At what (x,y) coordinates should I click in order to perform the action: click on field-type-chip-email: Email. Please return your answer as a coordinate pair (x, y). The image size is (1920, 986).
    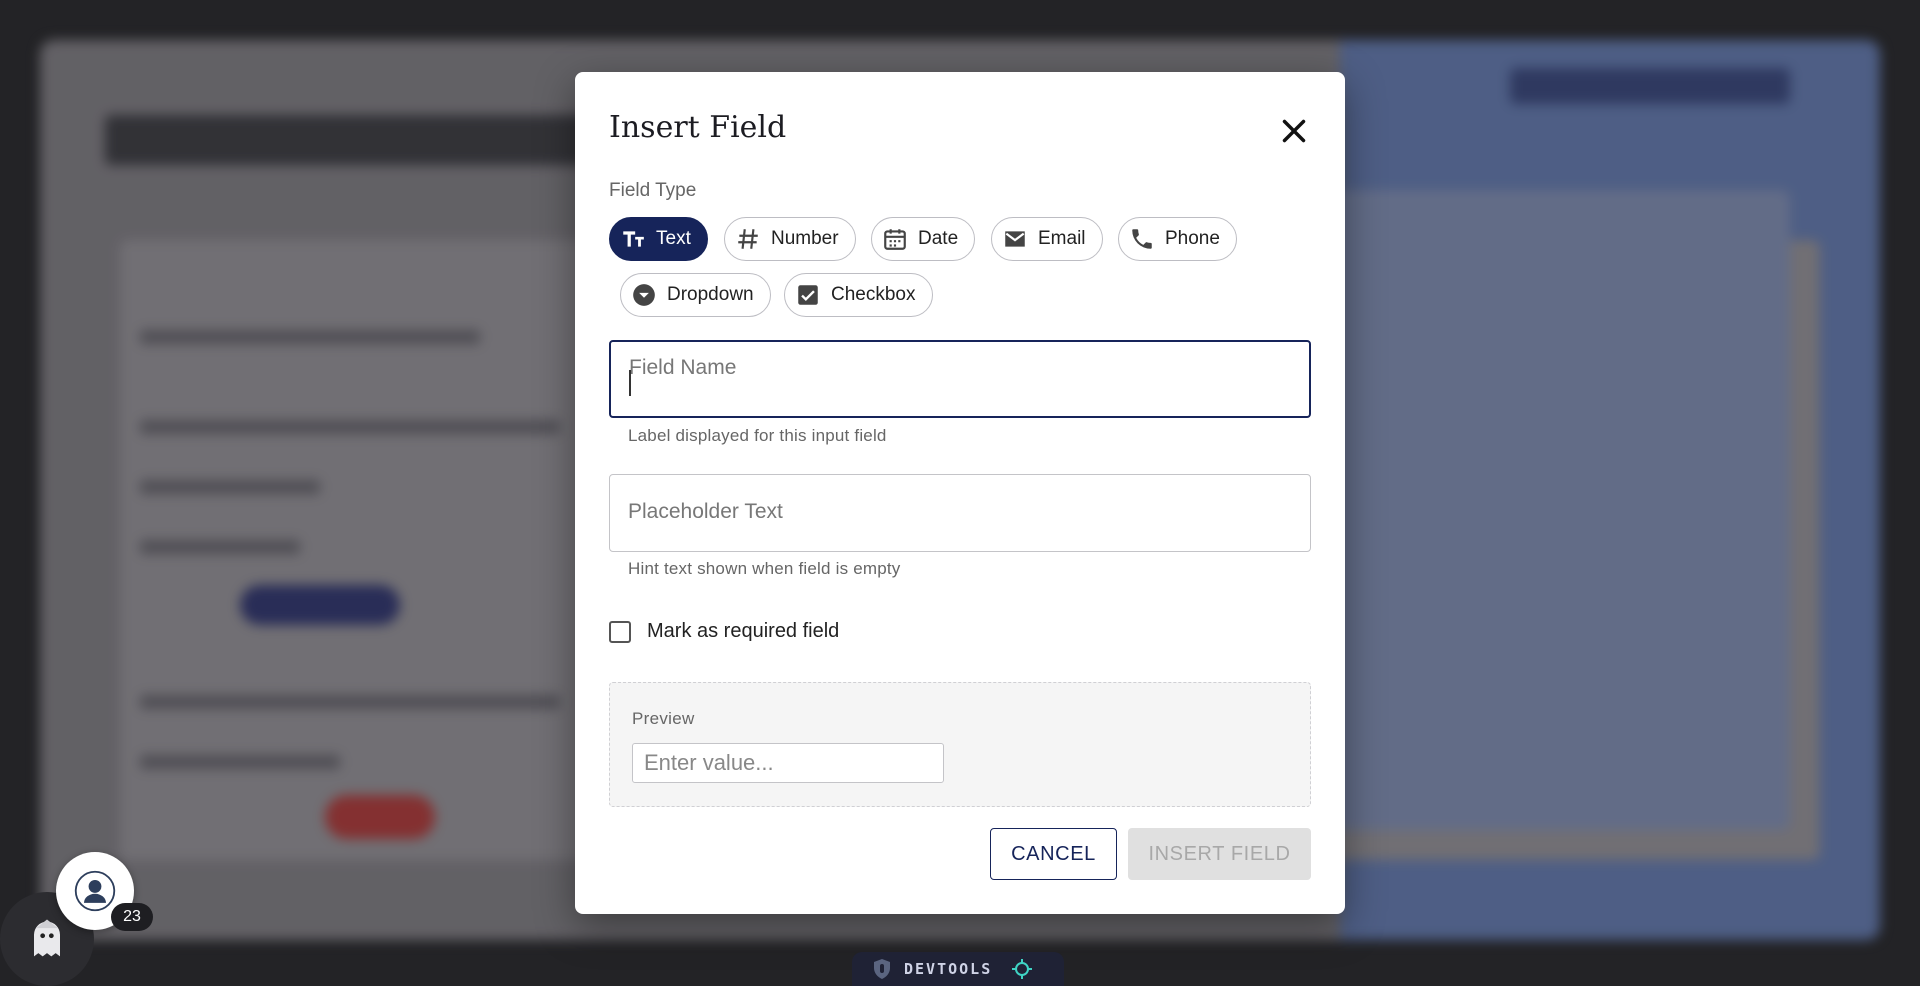
    Looking at the image, I should click on (1047, 239).